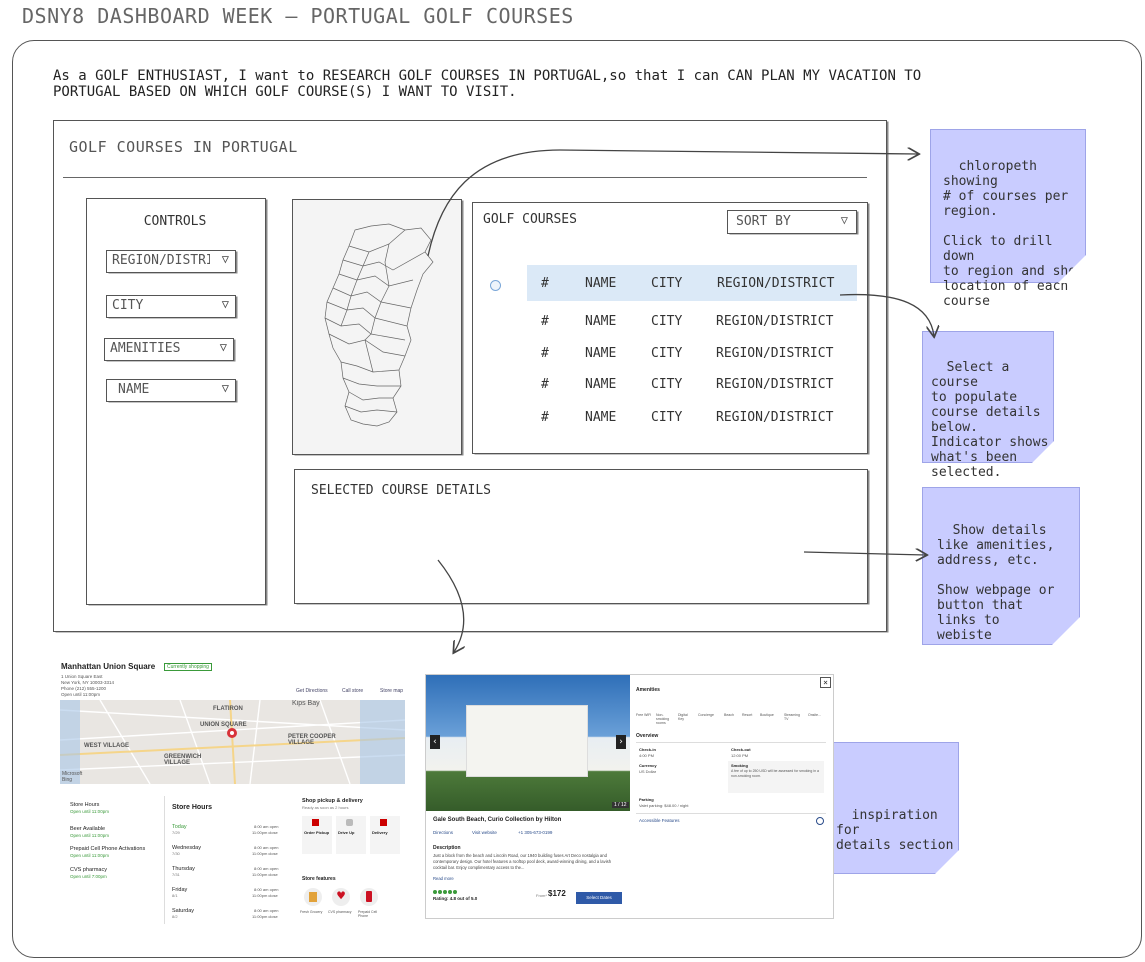 This screenshot has width=1145, height=962. Describe the element at coordinates (176, 832) in the screenshot. I see `hours-date: 7/29` at that location.